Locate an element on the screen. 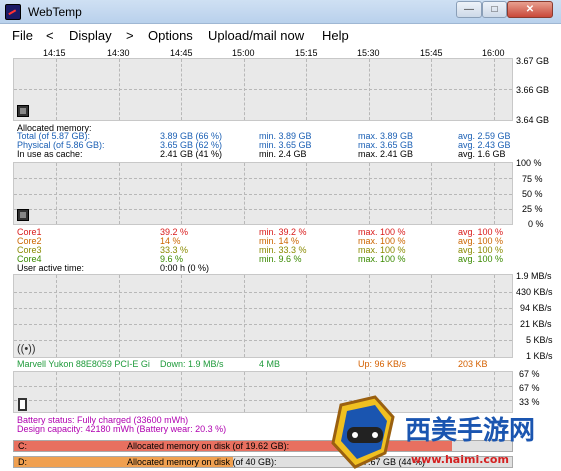 The image size is (561, 471). menu-options: Options is located at coordinates (170, 35).